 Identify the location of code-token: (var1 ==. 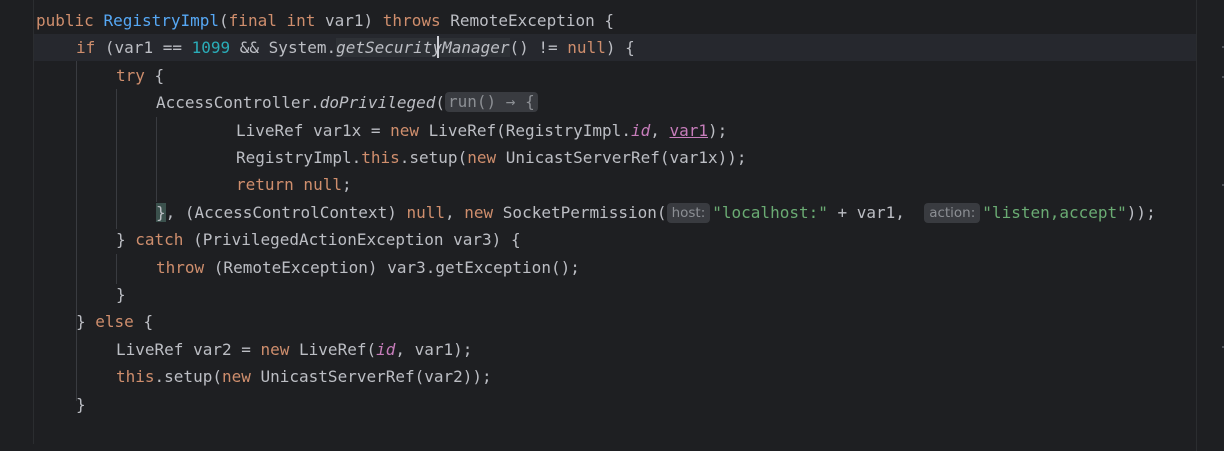
(148, 48).